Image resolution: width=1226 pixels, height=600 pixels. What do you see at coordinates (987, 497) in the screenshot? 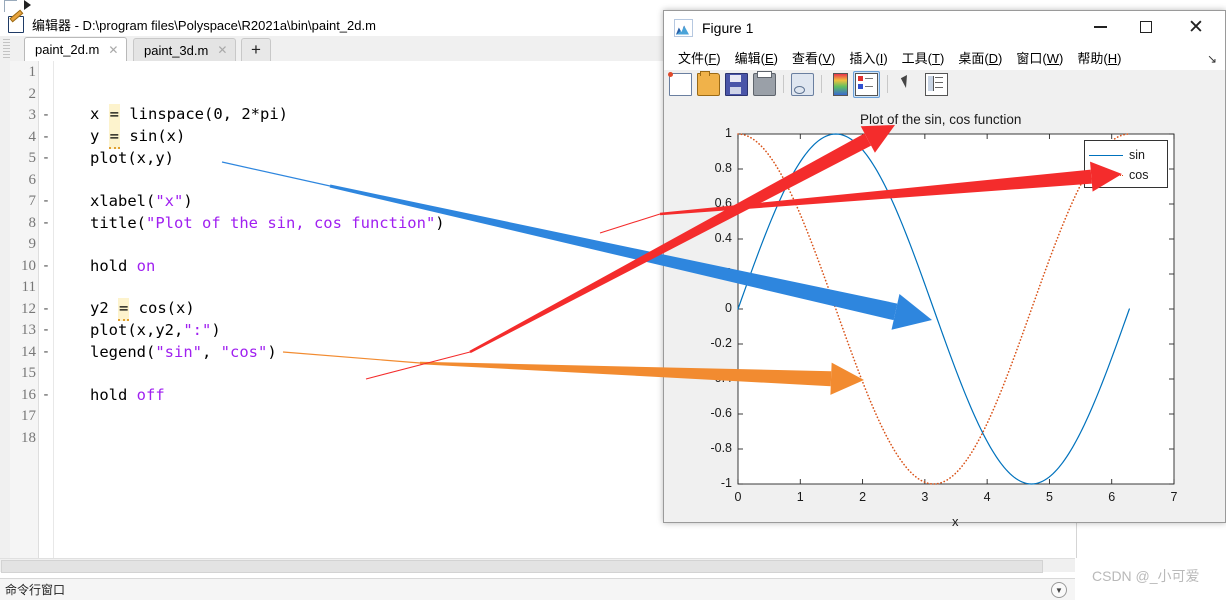
I see `x-tick-label: 4` at bounding box center [987, 497].